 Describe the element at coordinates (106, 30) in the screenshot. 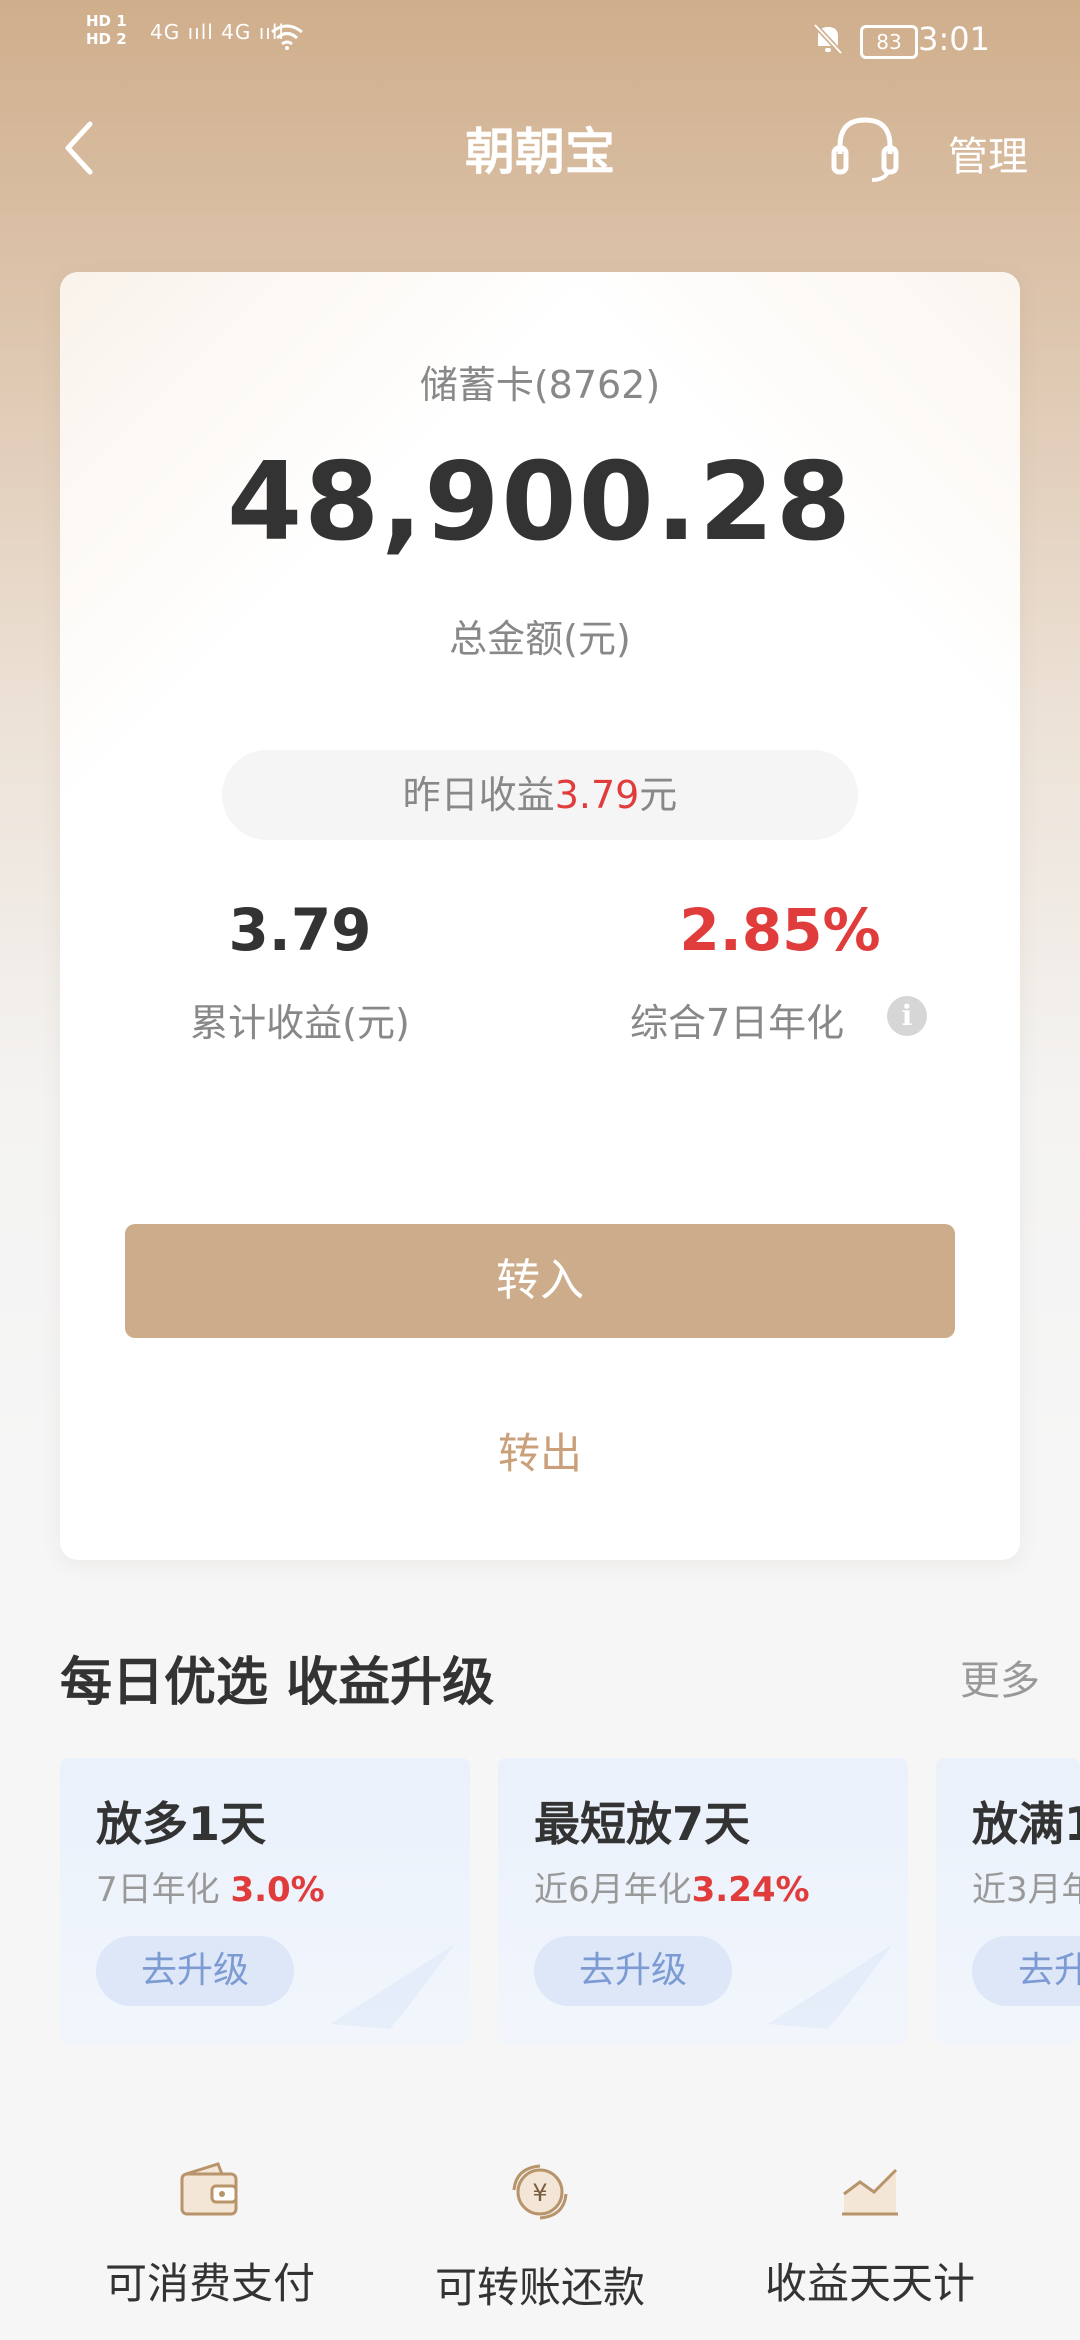

I see `sim-labels: HD 1 HD 2` at that location.